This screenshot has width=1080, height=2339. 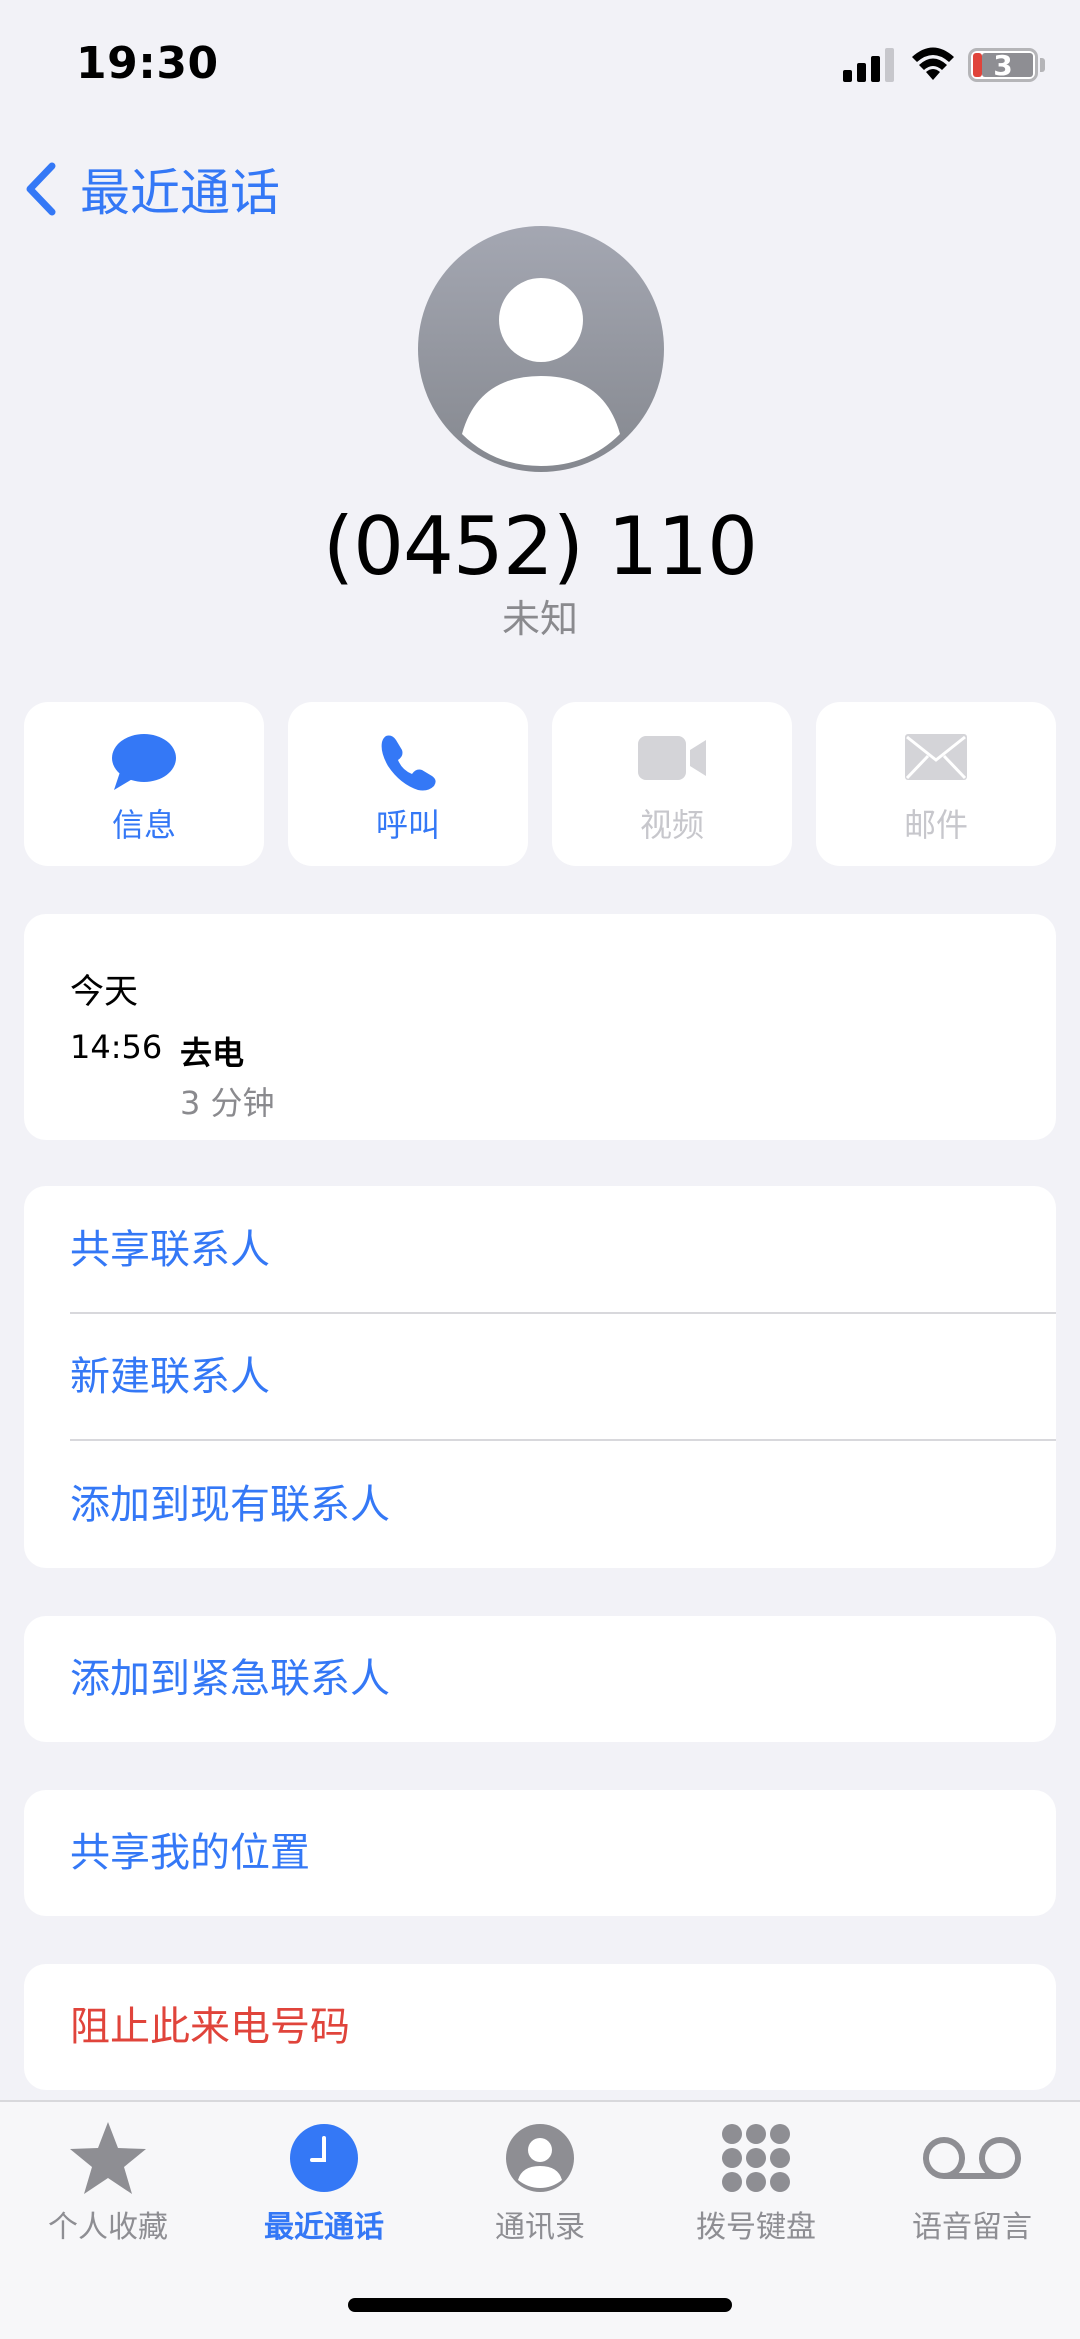 I want to click on back-button: 最近通话, so click(x=151, y=189).